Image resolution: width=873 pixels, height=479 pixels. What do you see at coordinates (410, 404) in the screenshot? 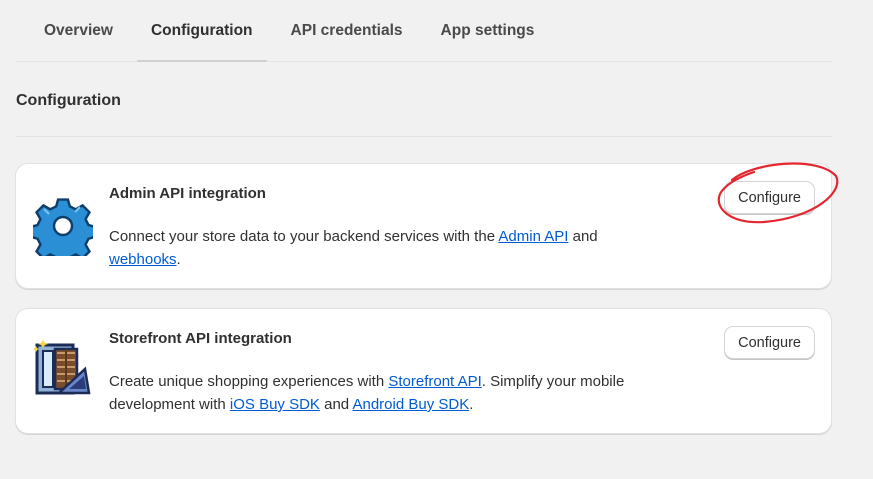
I see `android-buy-sdk-link: Android Buy SDK` at bounding box center [410, 404].